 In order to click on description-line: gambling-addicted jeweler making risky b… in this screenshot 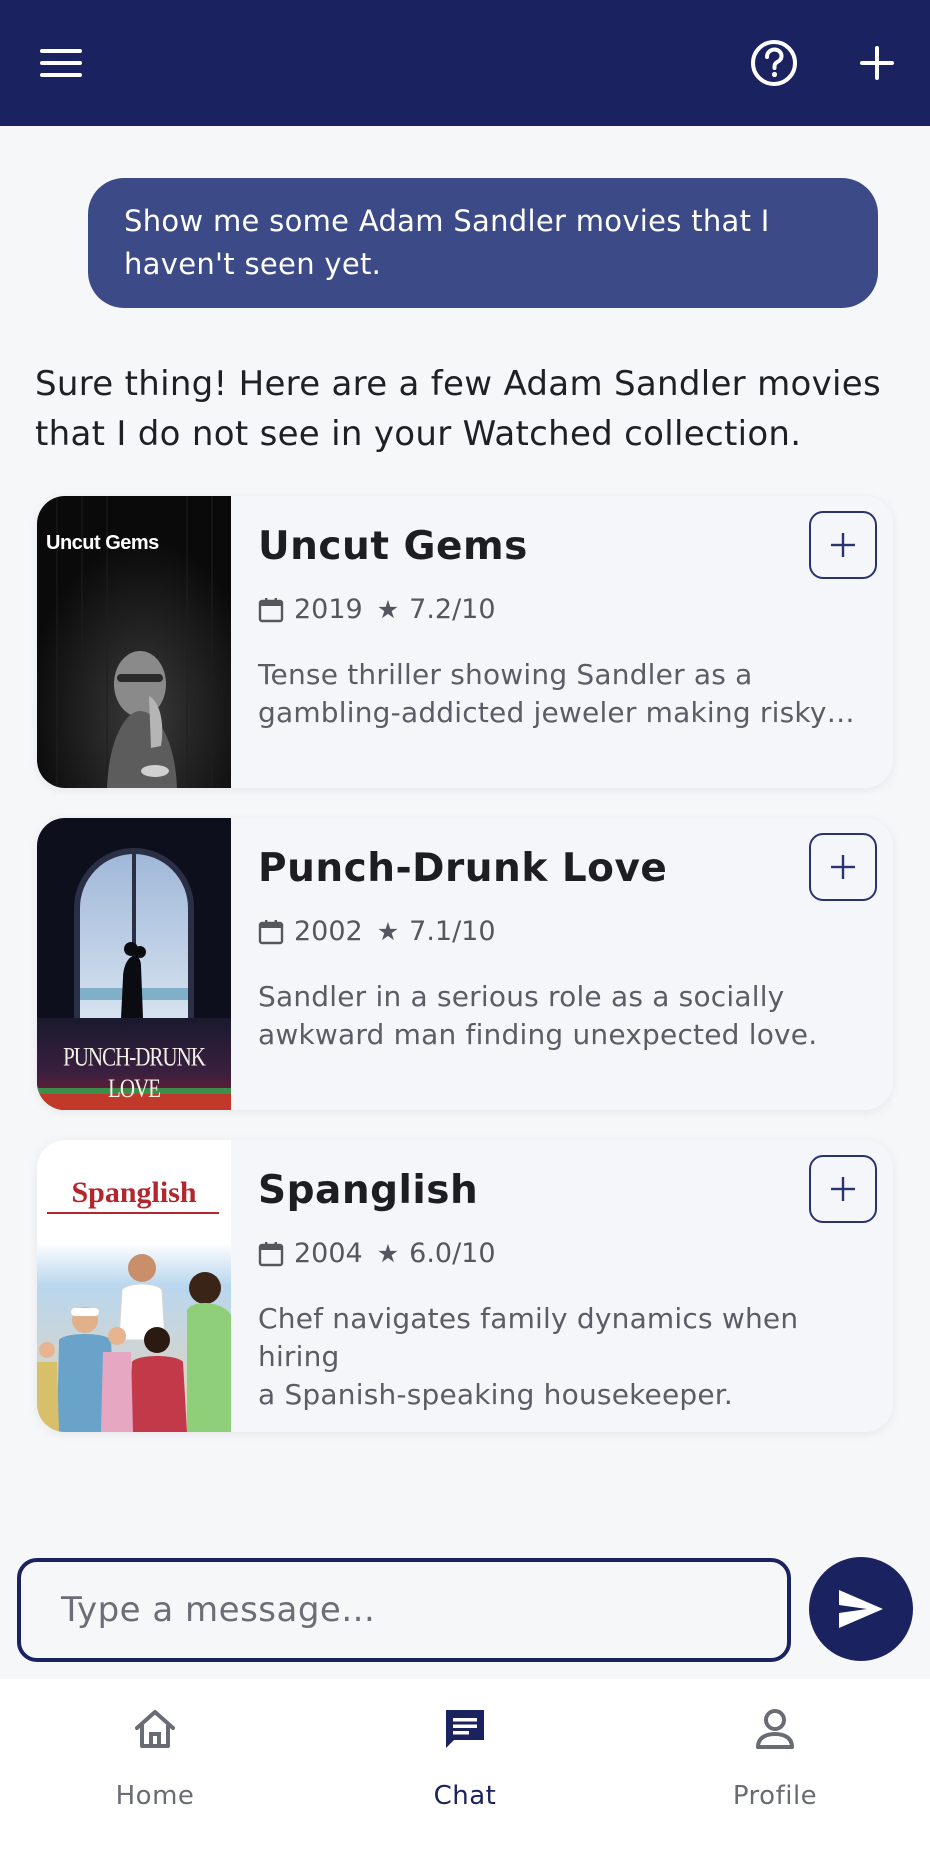, I will do `click(558, 712)`.